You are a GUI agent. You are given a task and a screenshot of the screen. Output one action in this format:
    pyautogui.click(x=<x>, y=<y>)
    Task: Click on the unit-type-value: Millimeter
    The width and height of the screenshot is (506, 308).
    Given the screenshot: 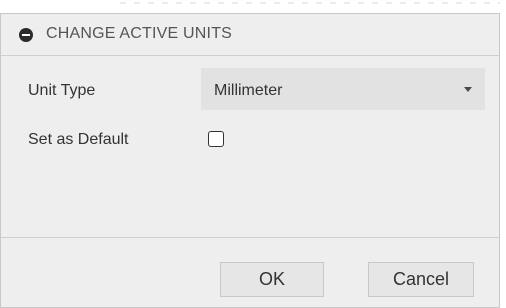 What is the action you would take?
    pyautogui.click(x=248, y=90)
    